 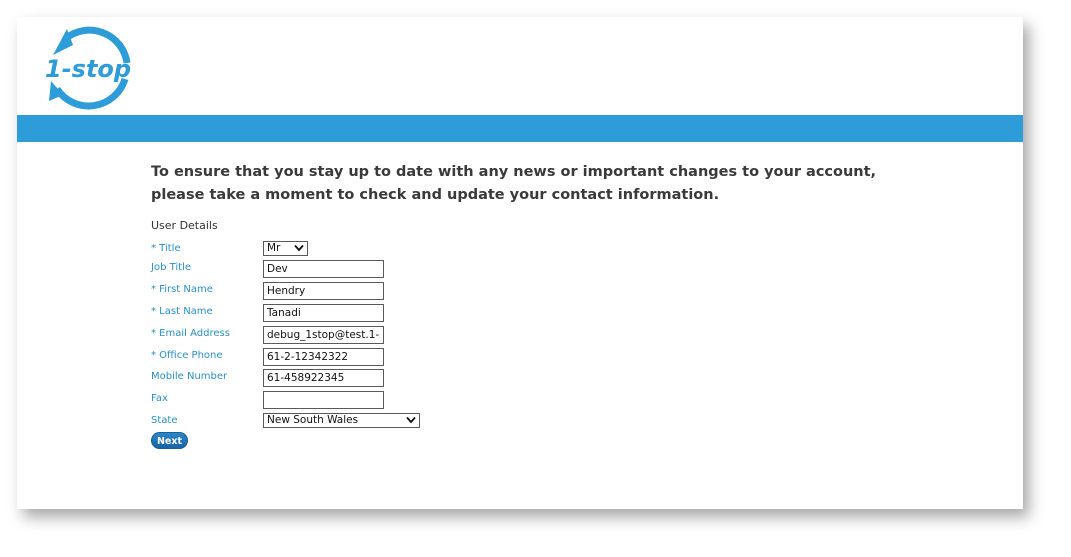 I want to click on logo-icon: 1-stop, so click(x=88, y=68).